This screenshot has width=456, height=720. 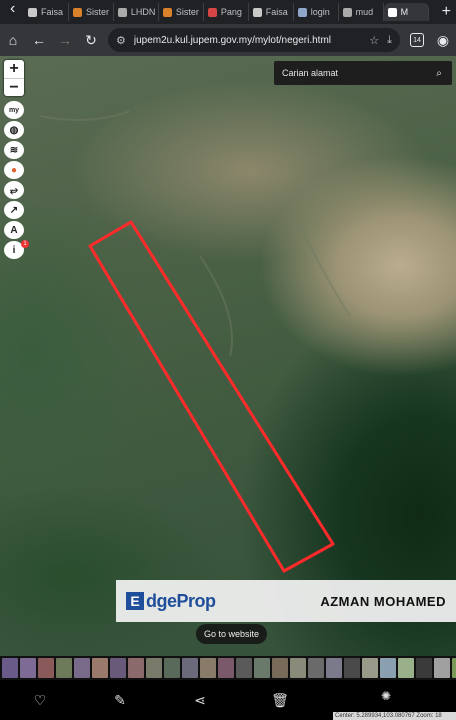 I want to click on search-icon: ⌕, so click(x=439, y=73).